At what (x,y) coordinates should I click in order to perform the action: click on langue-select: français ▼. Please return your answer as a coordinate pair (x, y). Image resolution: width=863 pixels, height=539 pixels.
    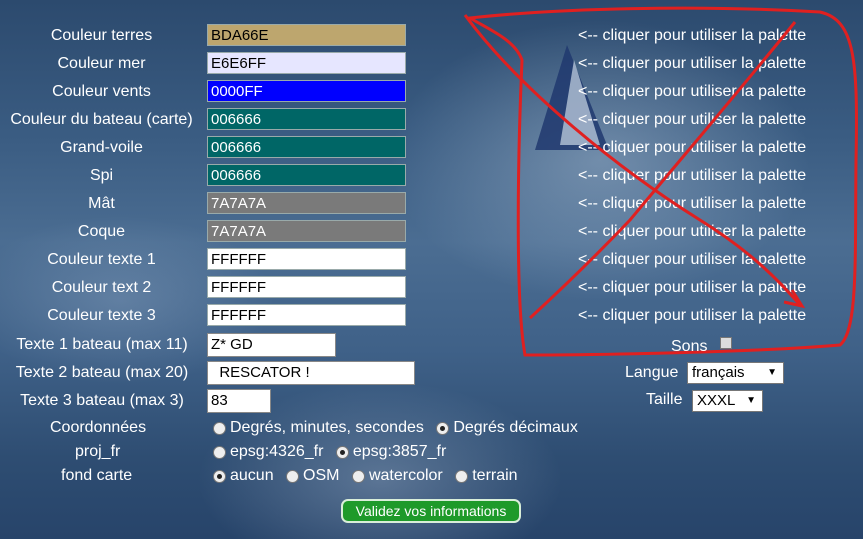
    Looking at the image, I should click on (735, 373).